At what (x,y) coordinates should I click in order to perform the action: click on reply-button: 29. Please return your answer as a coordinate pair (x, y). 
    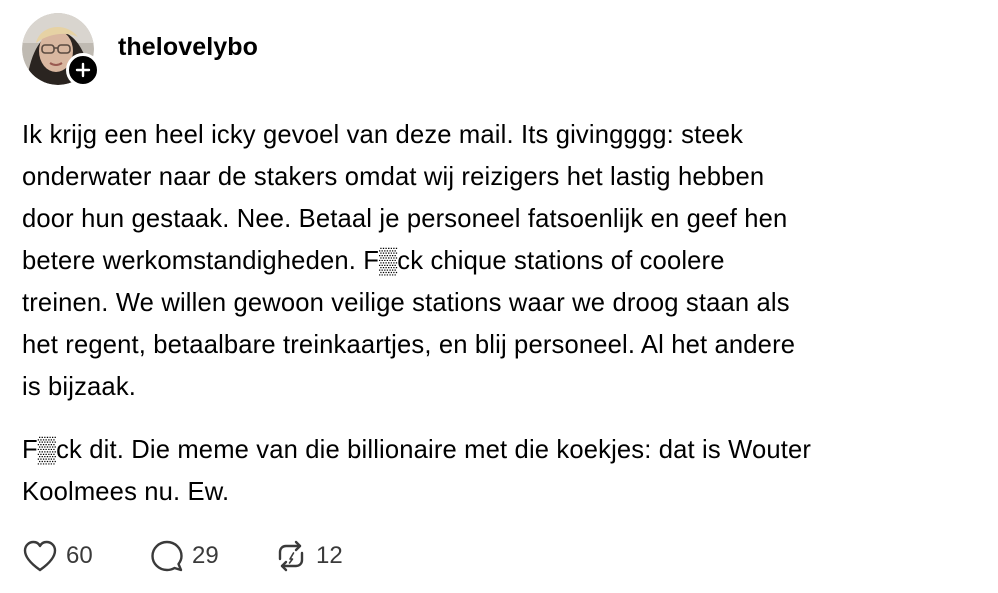
    Looking at the image, I should click on (212, 556).